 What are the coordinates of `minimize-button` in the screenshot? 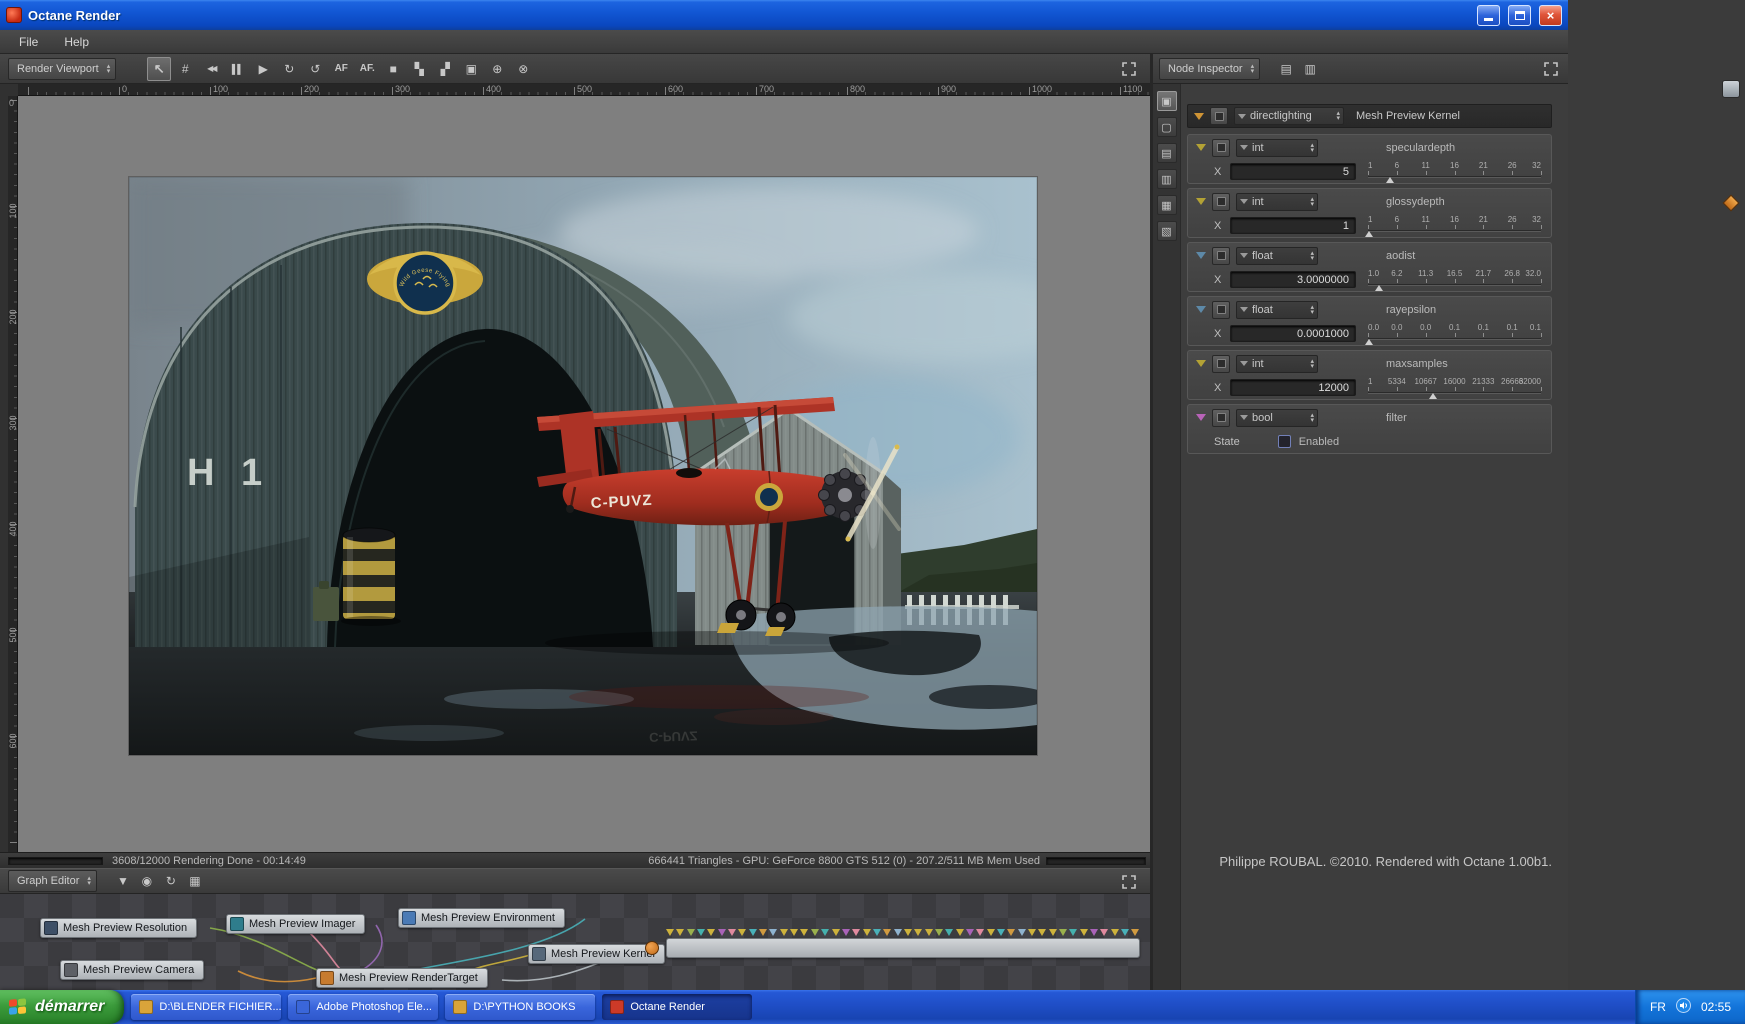 It's located at (1488, 15).